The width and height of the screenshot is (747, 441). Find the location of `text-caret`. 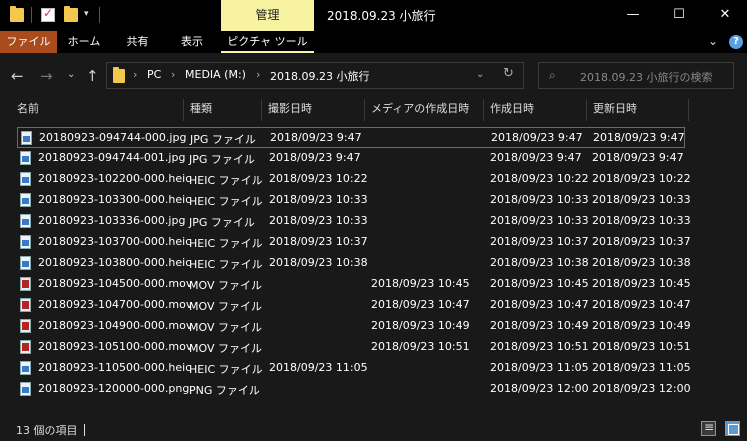

text-caret is located at coordinates (84, 430).